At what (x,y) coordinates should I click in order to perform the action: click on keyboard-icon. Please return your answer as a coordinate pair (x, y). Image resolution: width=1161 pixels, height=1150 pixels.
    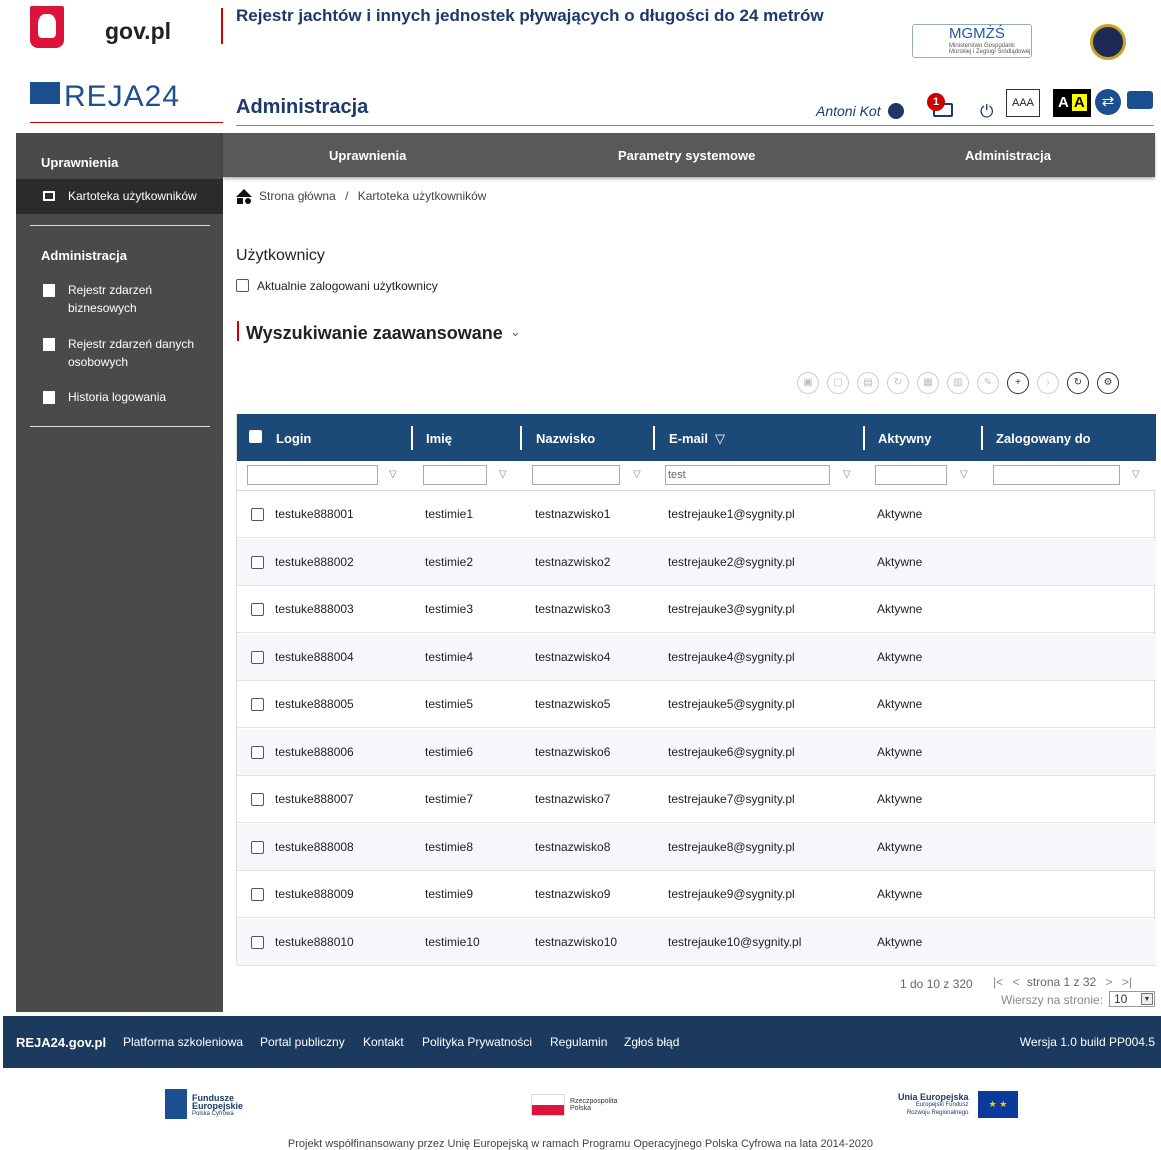
    Looking at the image, I should click on (1140, 100).